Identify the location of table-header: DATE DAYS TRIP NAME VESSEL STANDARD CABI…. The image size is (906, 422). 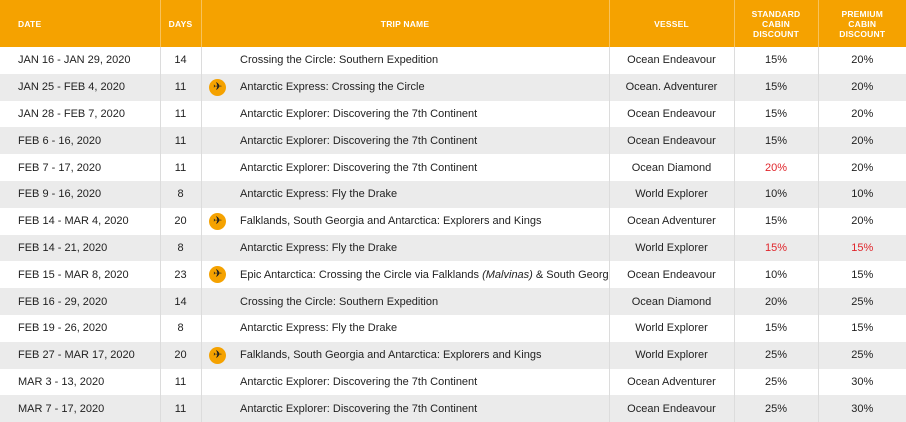
(453, 23).